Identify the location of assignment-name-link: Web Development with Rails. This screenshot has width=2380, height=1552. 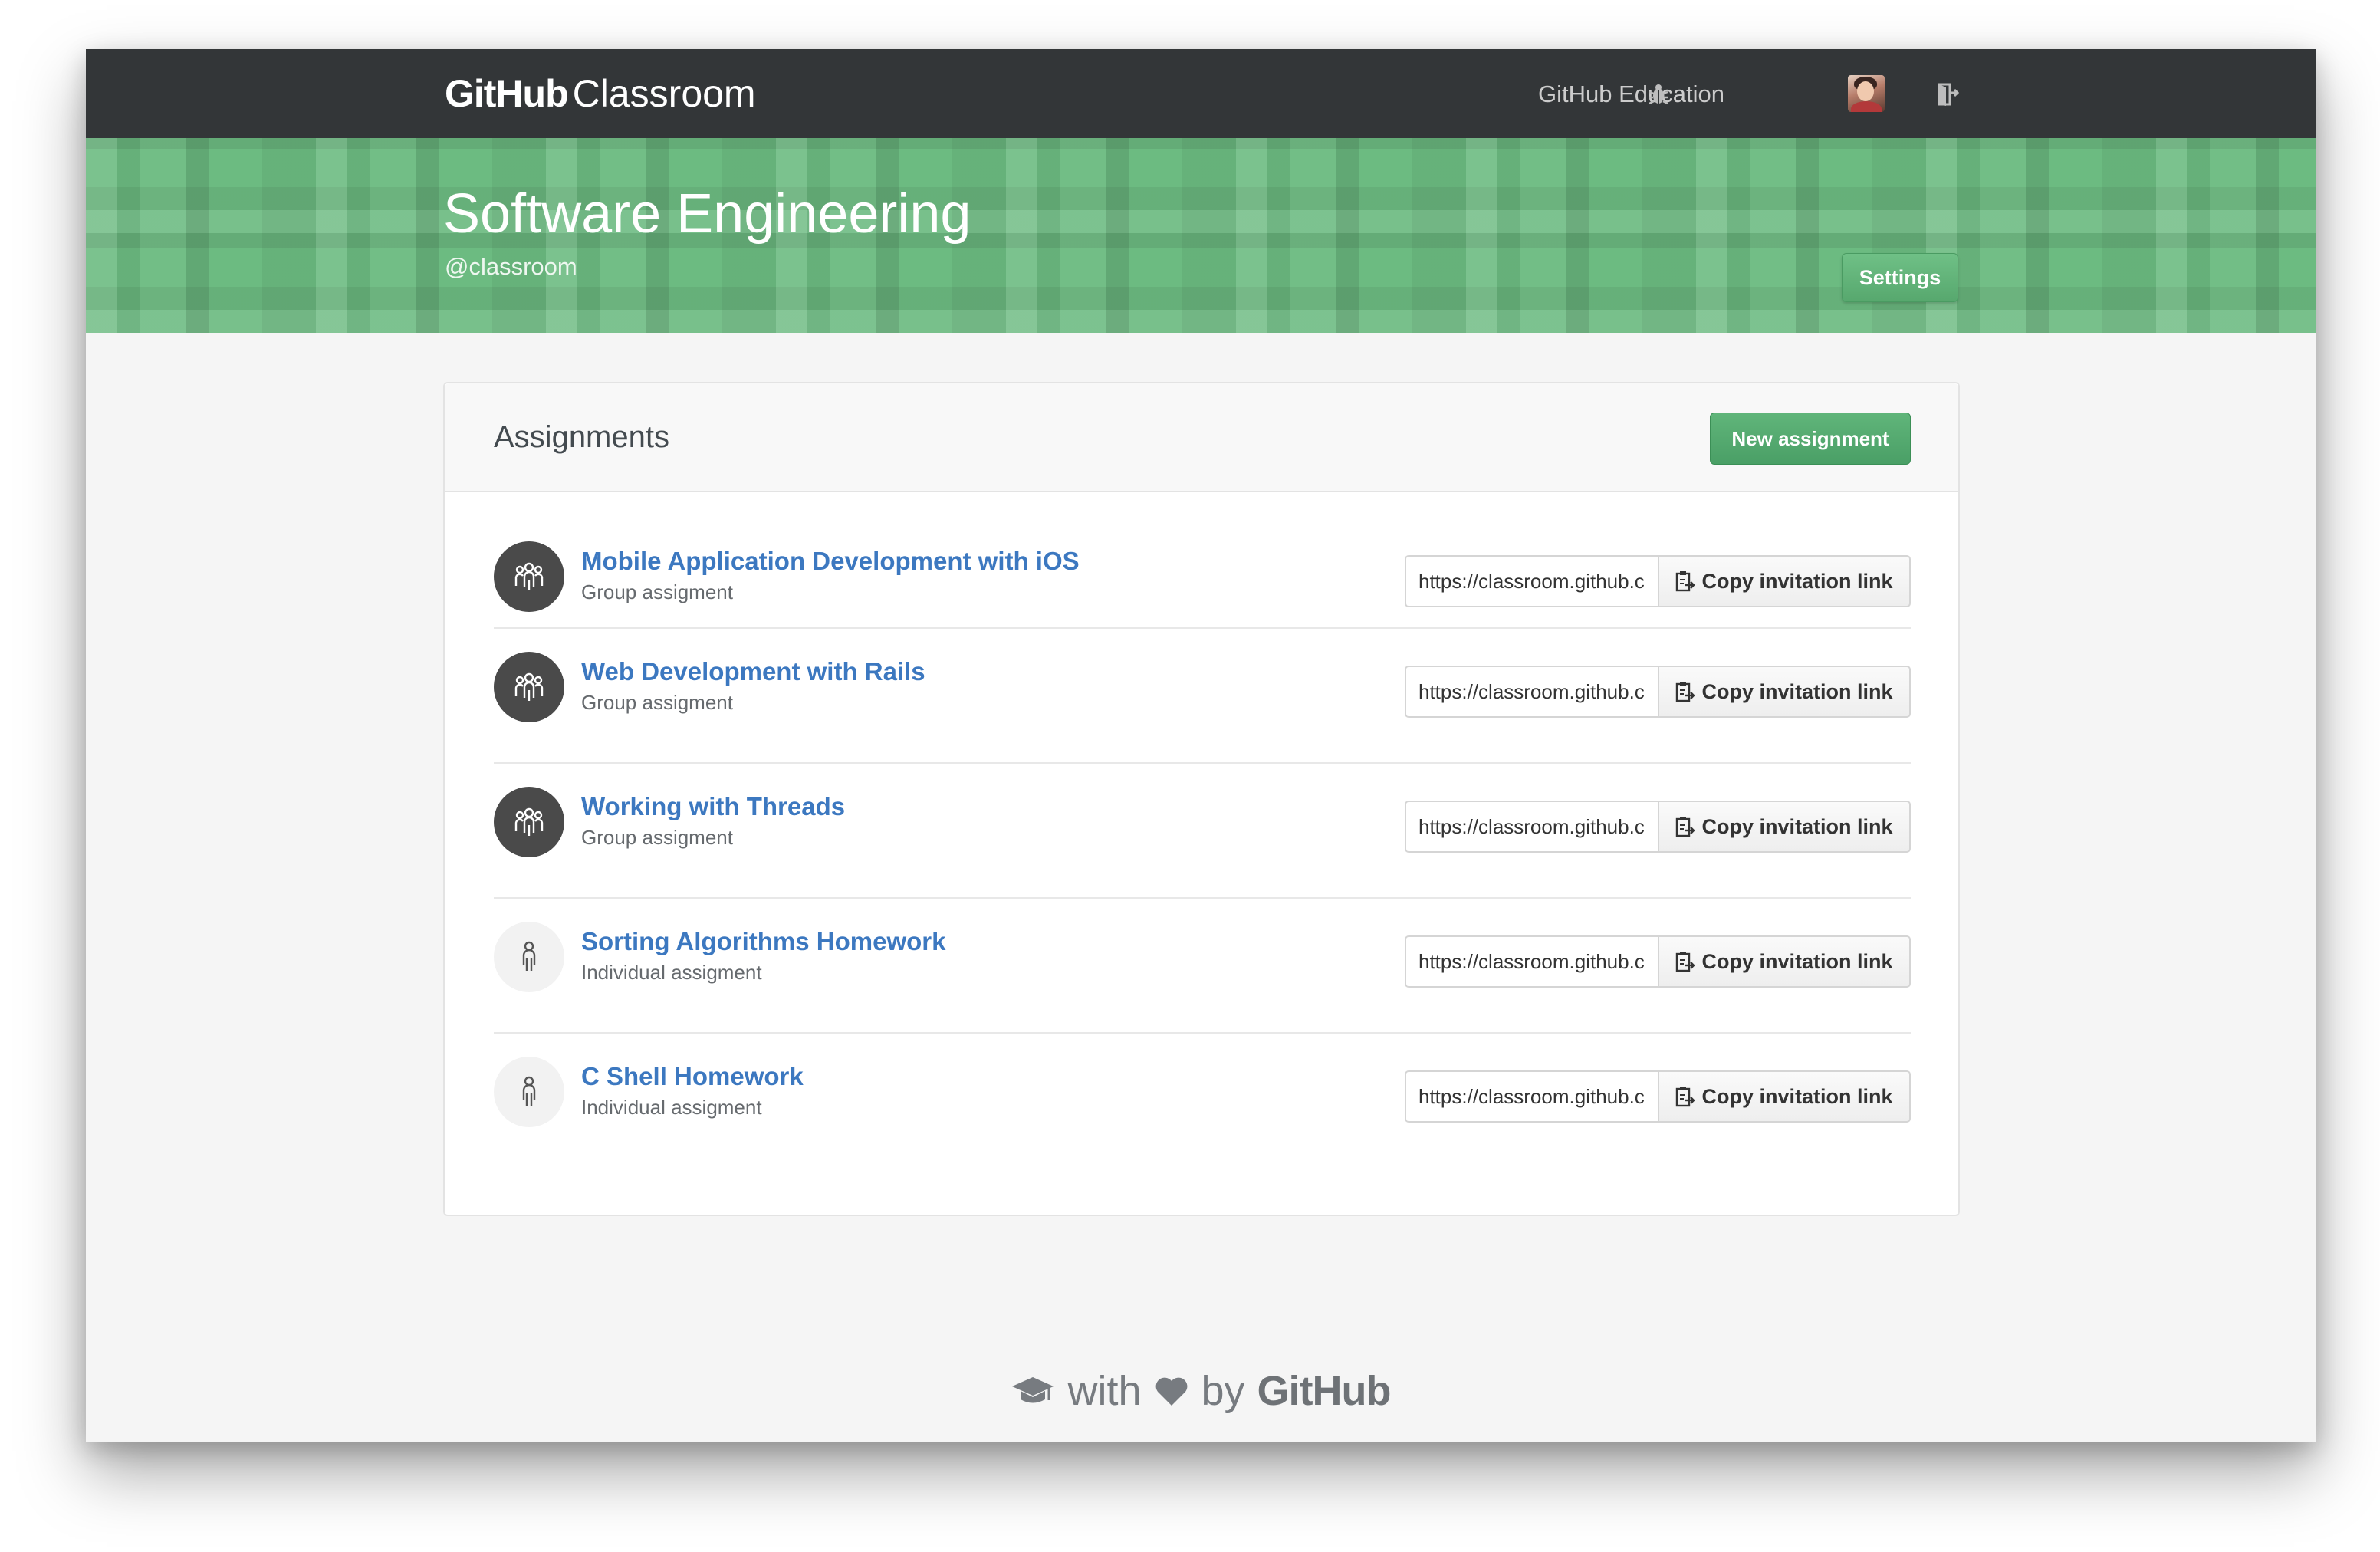
(753, 672).